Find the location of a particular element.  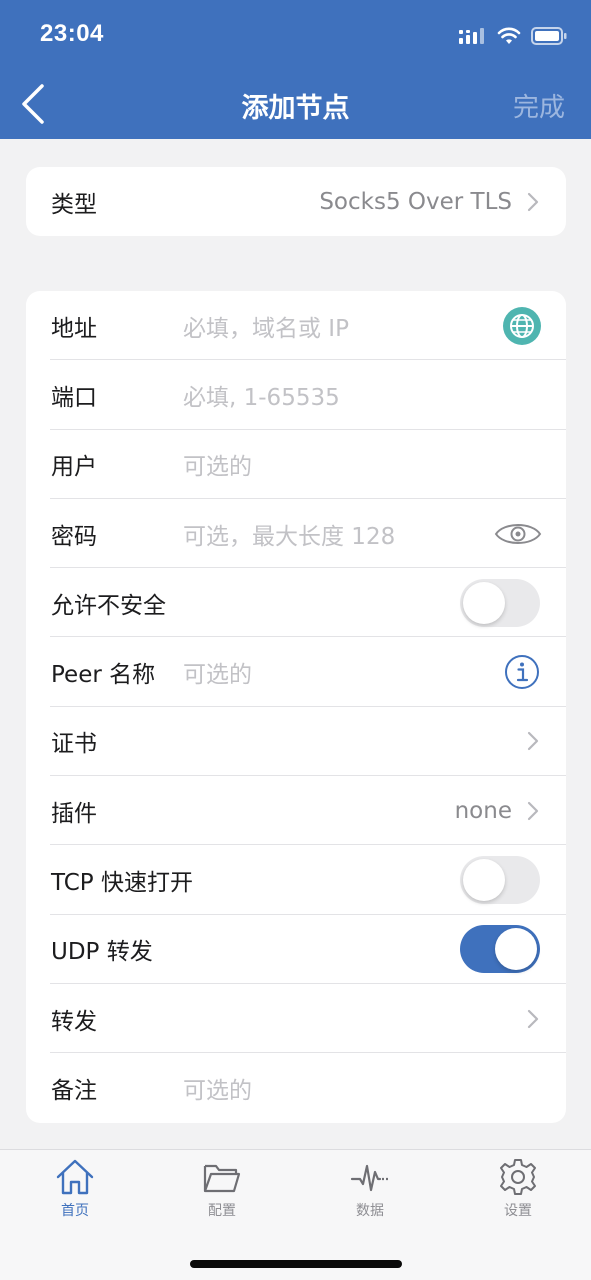

certificate-label: 证书 is located at coordinates (74, 744).